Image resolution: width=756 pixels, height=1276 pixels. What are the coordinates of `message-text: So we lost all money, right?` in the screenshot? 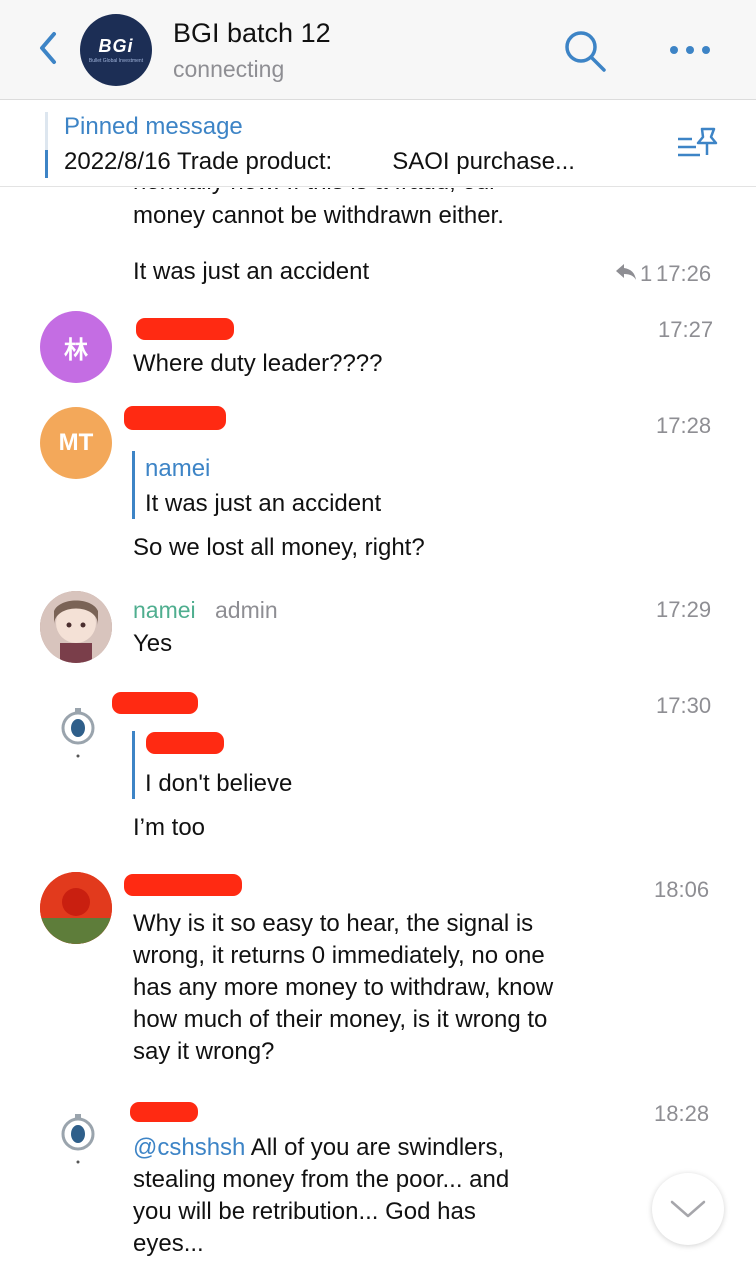 It's located at (279, 547).